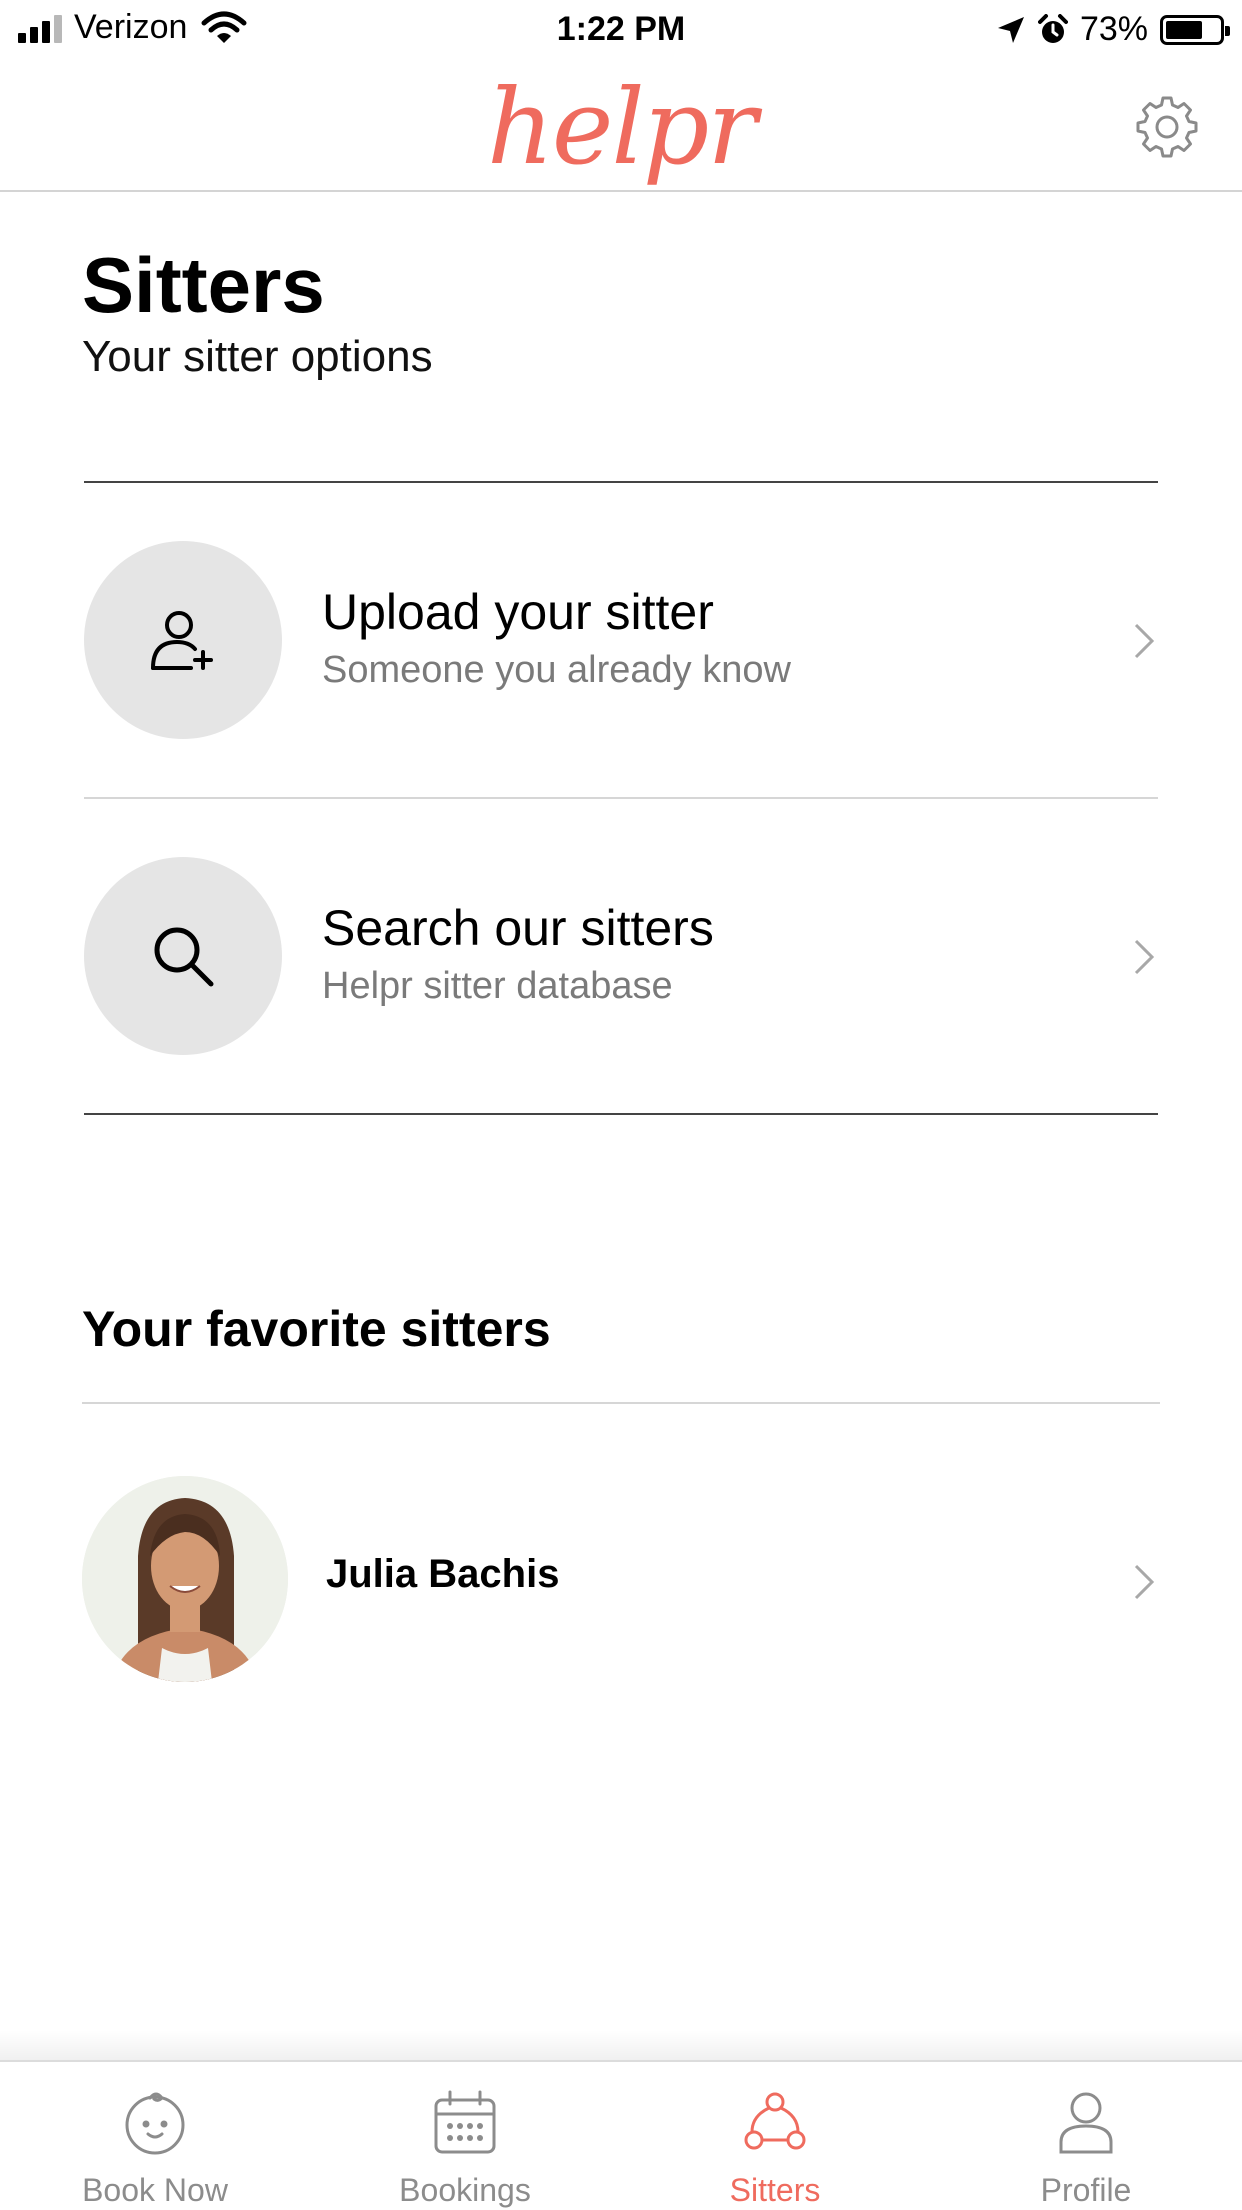 The image size is (1242, 2210). I want to click on sitter-name: Julia Bachis, so click(443, 1574).